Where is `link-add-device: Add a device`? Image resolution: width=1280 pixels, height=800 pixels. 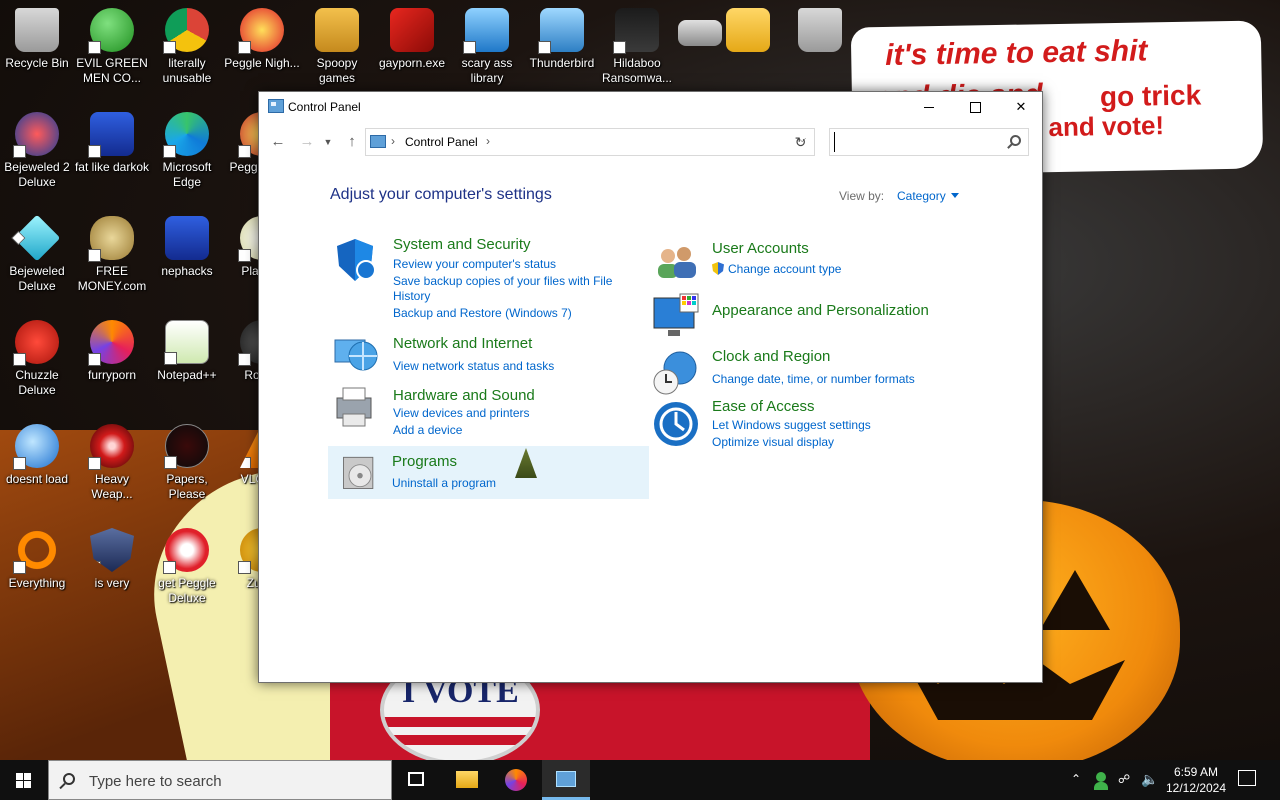
link-add-device: Add a device is located at coordinates (427, 430).